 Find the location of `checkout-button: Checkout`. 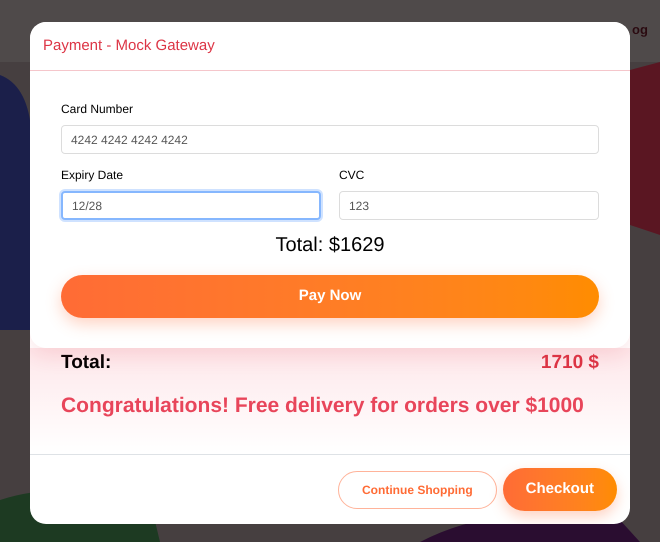

checkout-button: Checkout is located at coordinates (559, 489).